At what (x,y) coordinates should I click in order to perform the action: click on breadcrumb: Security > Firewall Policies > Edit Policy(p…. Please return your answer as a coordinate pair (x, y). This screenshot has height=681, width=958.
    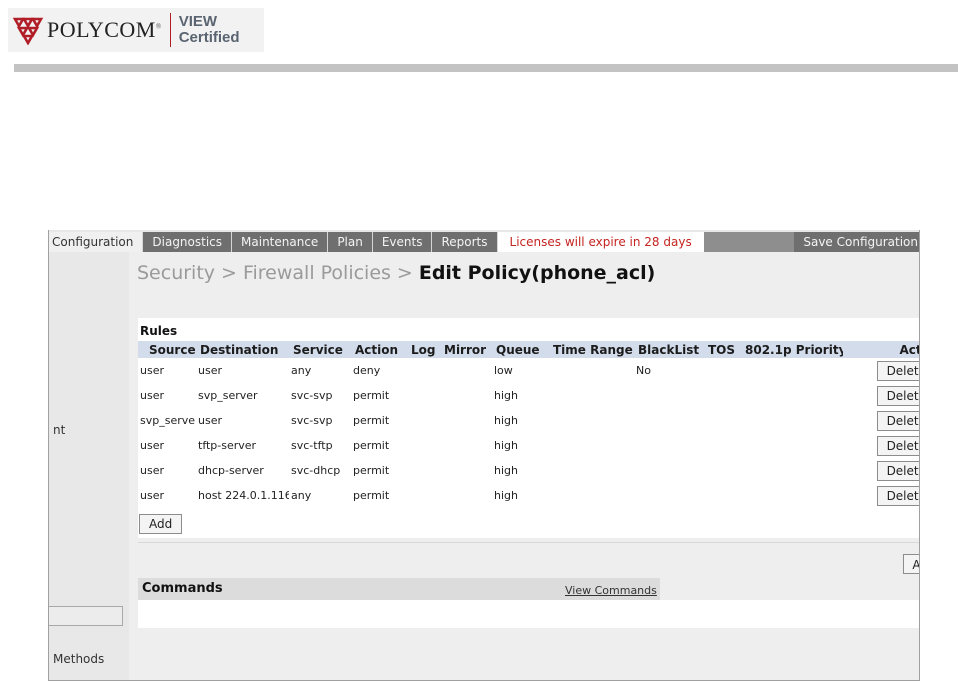
    Looking at the image, I should click on (396, 273).